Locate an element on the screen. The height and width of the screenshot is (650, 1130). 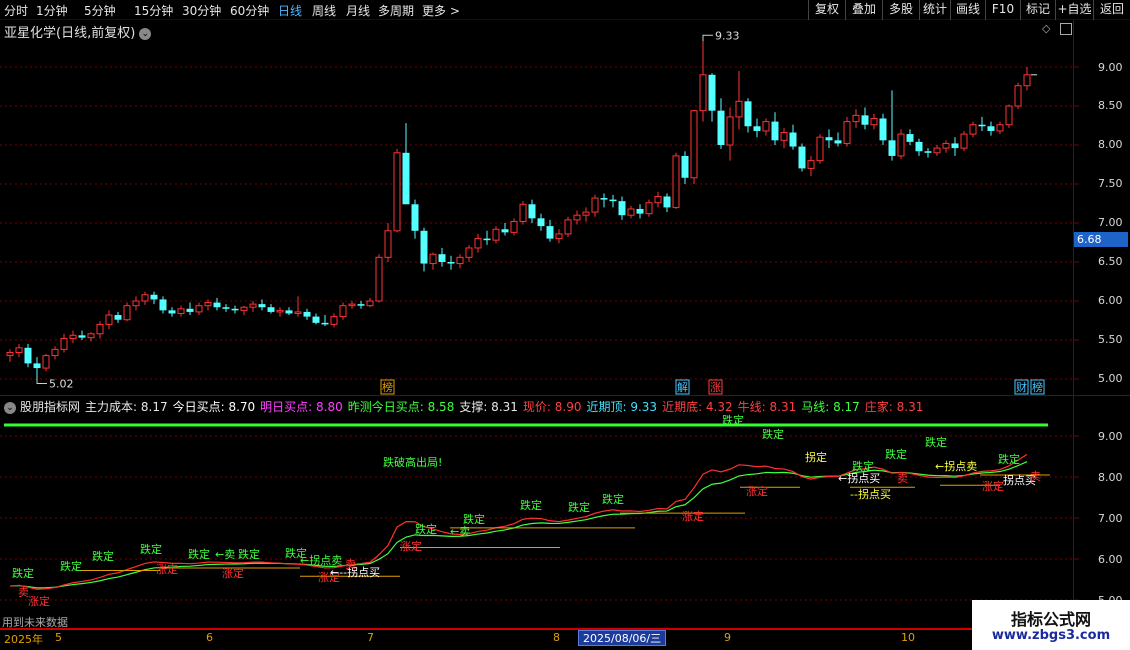
period-weekly: 周线 is located at coordinates (324, 10).